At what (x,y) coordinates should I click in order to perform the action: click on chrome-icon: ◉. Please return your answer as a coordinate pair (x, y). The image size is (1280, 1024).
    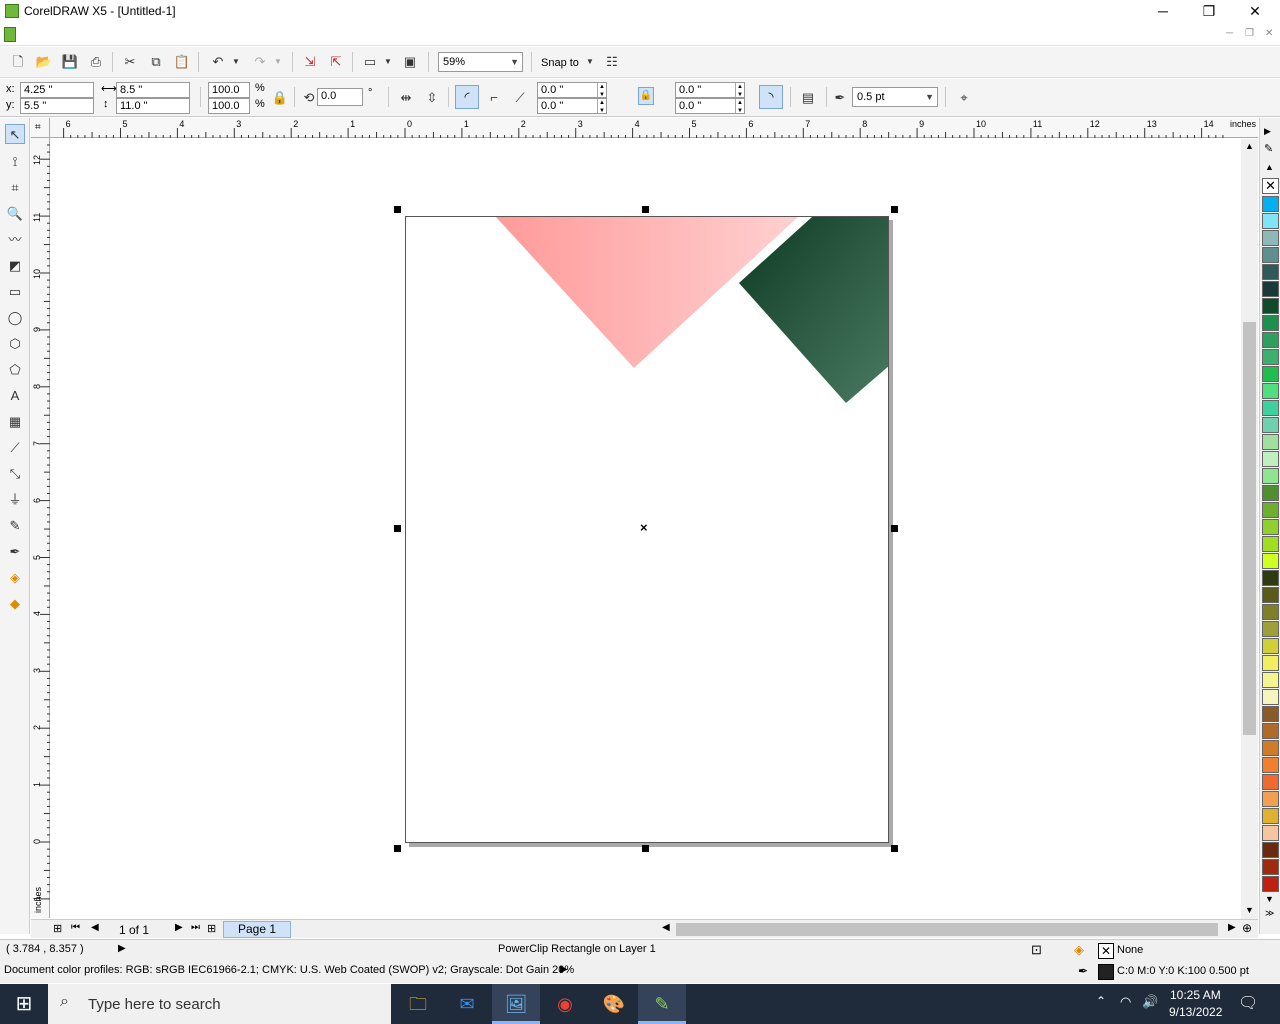
    Looking at the image, I should click on (565, 1004).